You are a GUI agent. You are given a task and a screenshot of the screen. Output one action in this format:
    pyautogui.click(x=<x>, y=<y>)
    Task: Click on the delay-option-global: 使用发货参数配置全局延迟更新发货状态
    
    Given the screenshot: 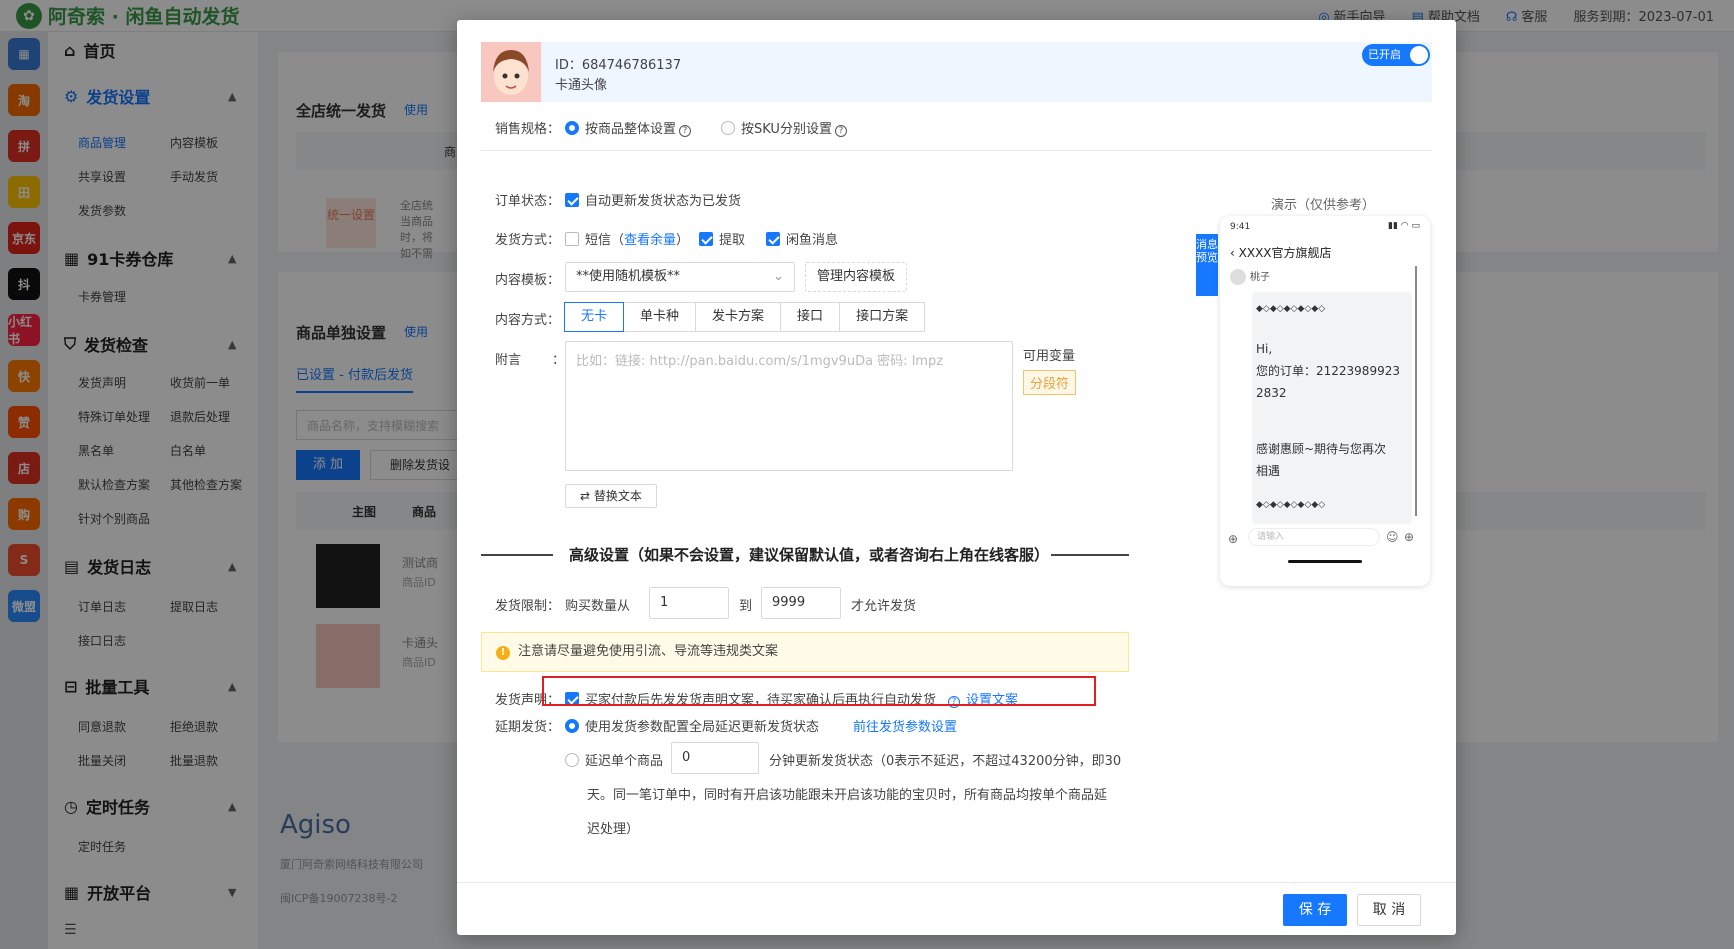 What is the action you would take?
    pyautogui.click(x=692, y=725)
    